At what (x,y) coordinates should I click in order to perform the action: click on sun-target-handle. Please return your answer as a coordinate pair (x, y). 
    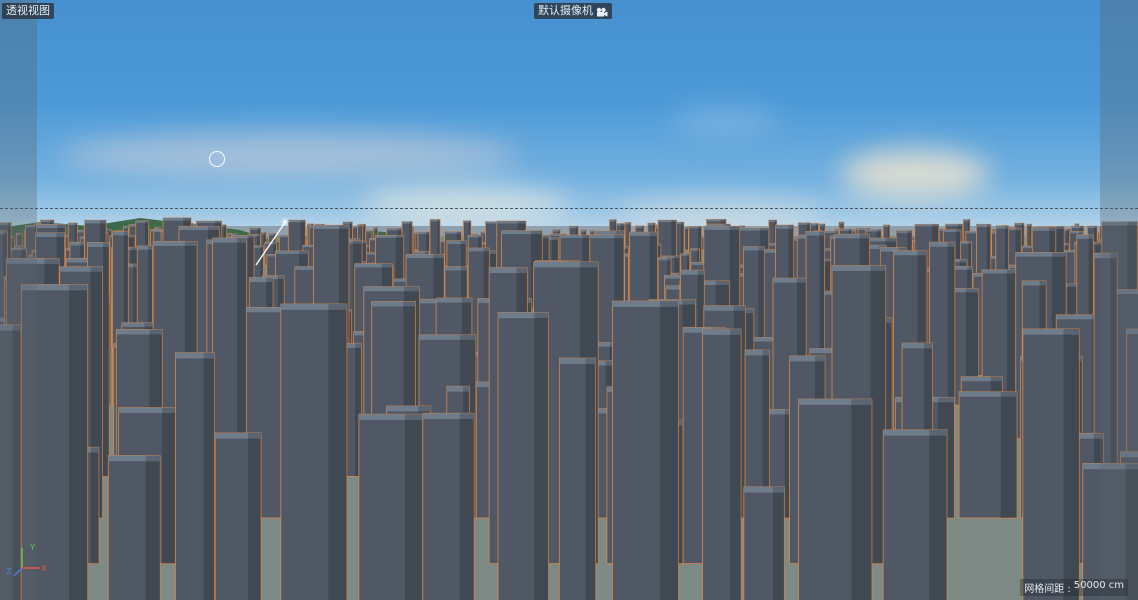
    Looking at the image, I should click on (217, 159).